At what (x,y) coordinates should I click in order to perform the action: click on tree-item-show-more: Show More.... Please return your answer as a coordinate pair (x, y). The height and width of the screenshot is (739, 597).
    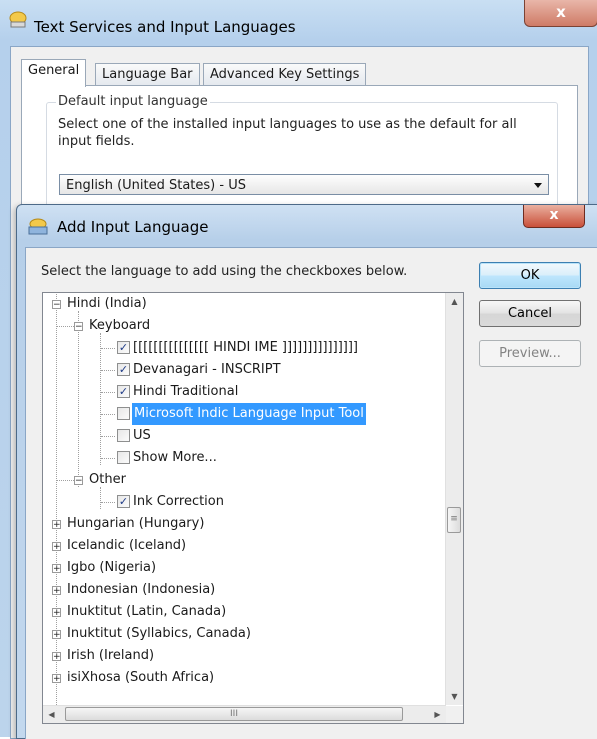
    Looking at the image, I should click on (243, 458).